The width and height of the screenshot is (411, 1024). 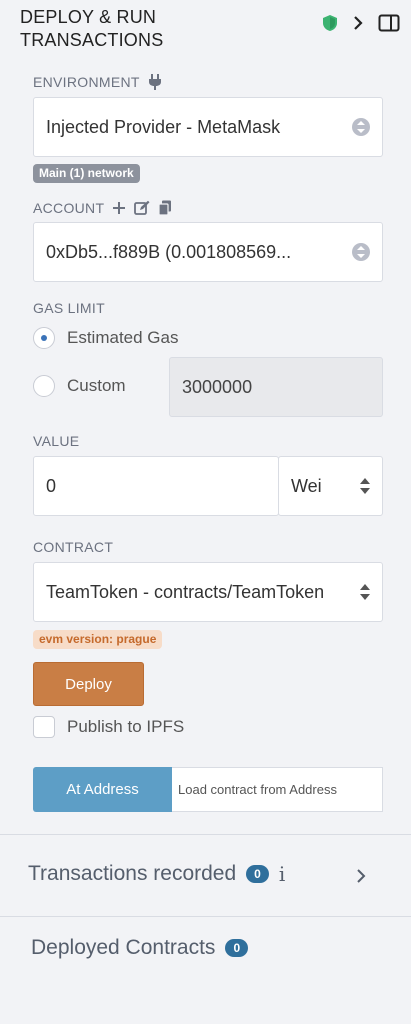 I want to click on gas-limit-label: GAS LIMIT, so click(x=69, y=308).